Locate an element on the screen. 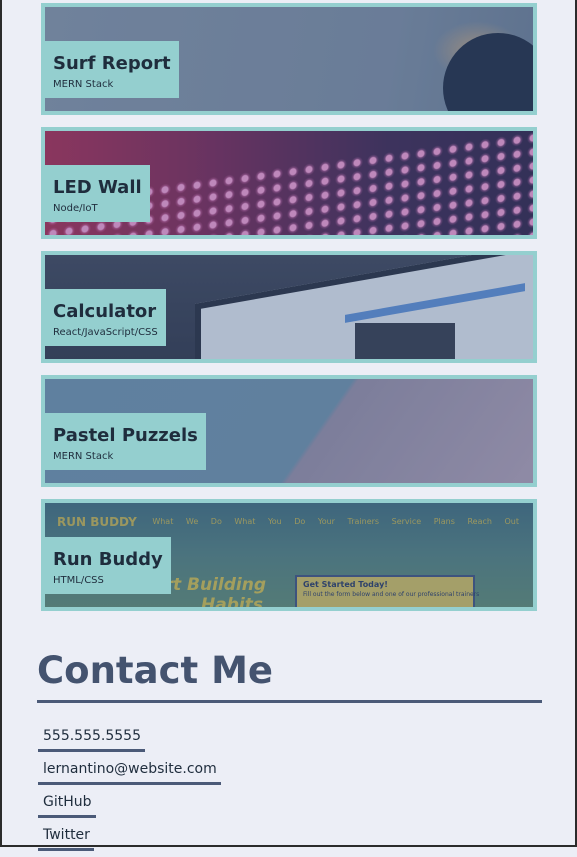 The height and width of the screenshot is (857, 577). window-frame-left is located at coordinates (1, 423).